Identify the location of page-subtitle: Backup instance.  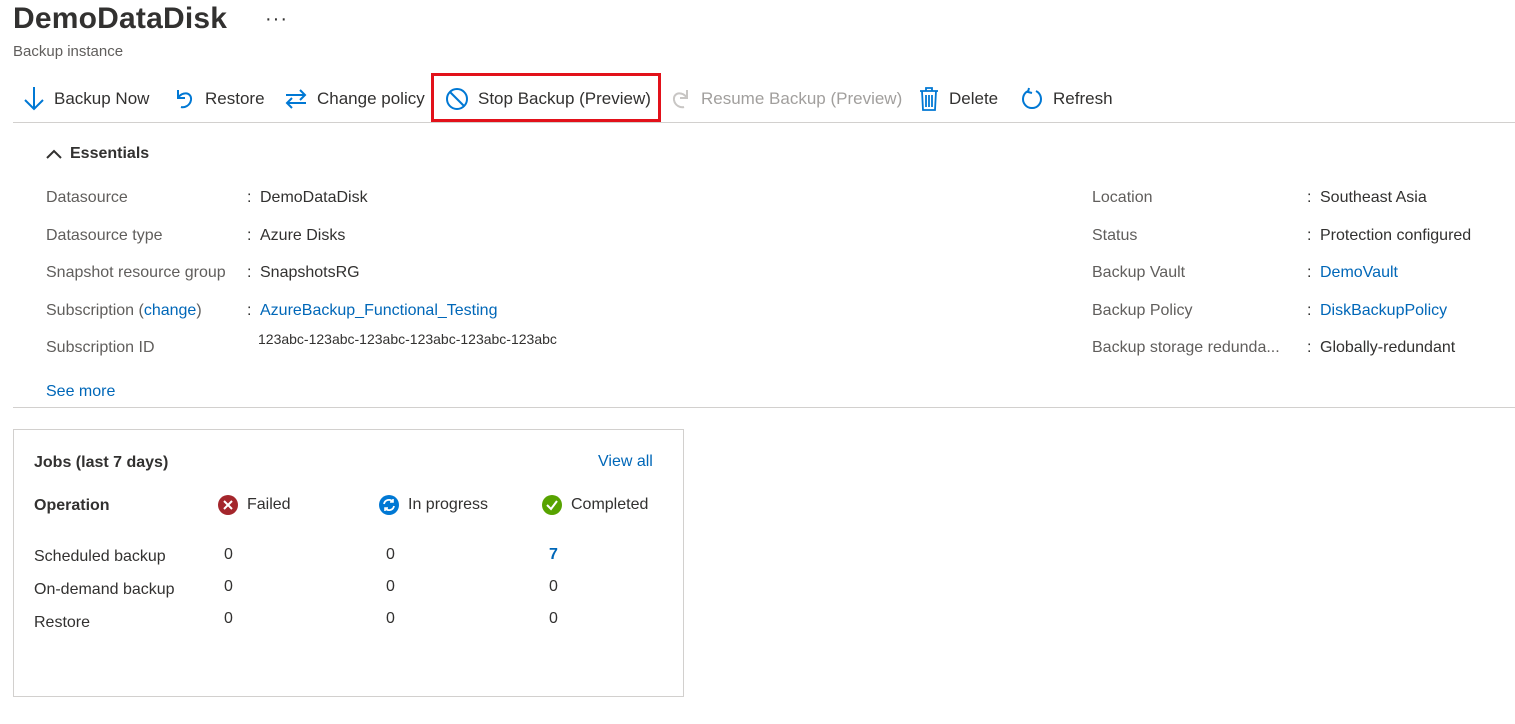
(68, 51).